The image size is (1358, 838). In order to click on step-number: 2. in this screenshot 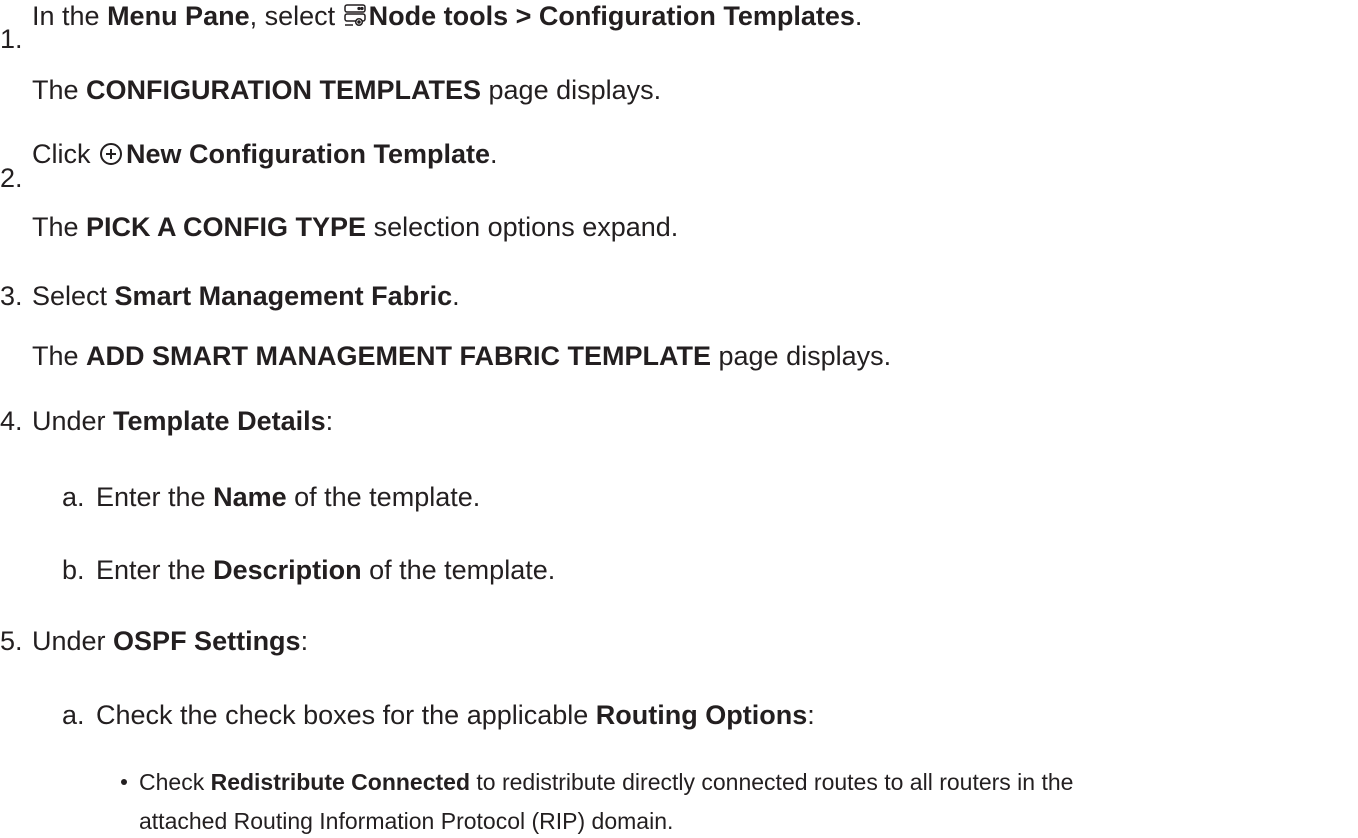, I will do `click(11, 178)`.